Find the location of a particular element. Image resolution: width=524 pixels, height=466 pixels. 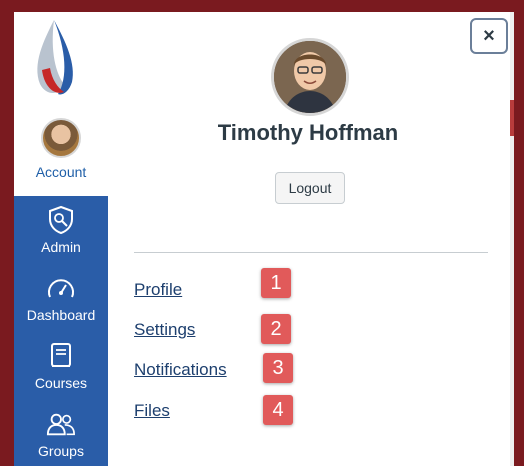

step-badge-2: 2 is located at coordinates (276, 329).